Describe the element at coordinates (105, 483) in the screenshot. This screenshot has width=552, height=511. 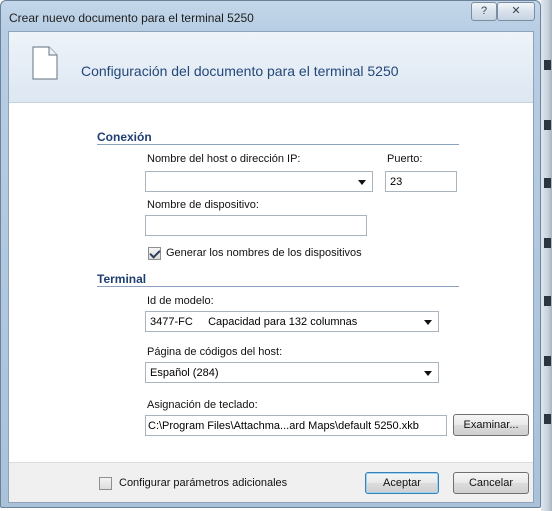
I see `extra-params-checkbox` at that location.